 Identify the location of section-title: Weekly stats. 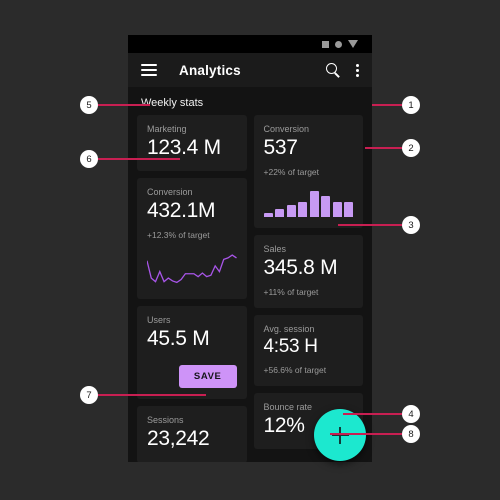
(172, 103).